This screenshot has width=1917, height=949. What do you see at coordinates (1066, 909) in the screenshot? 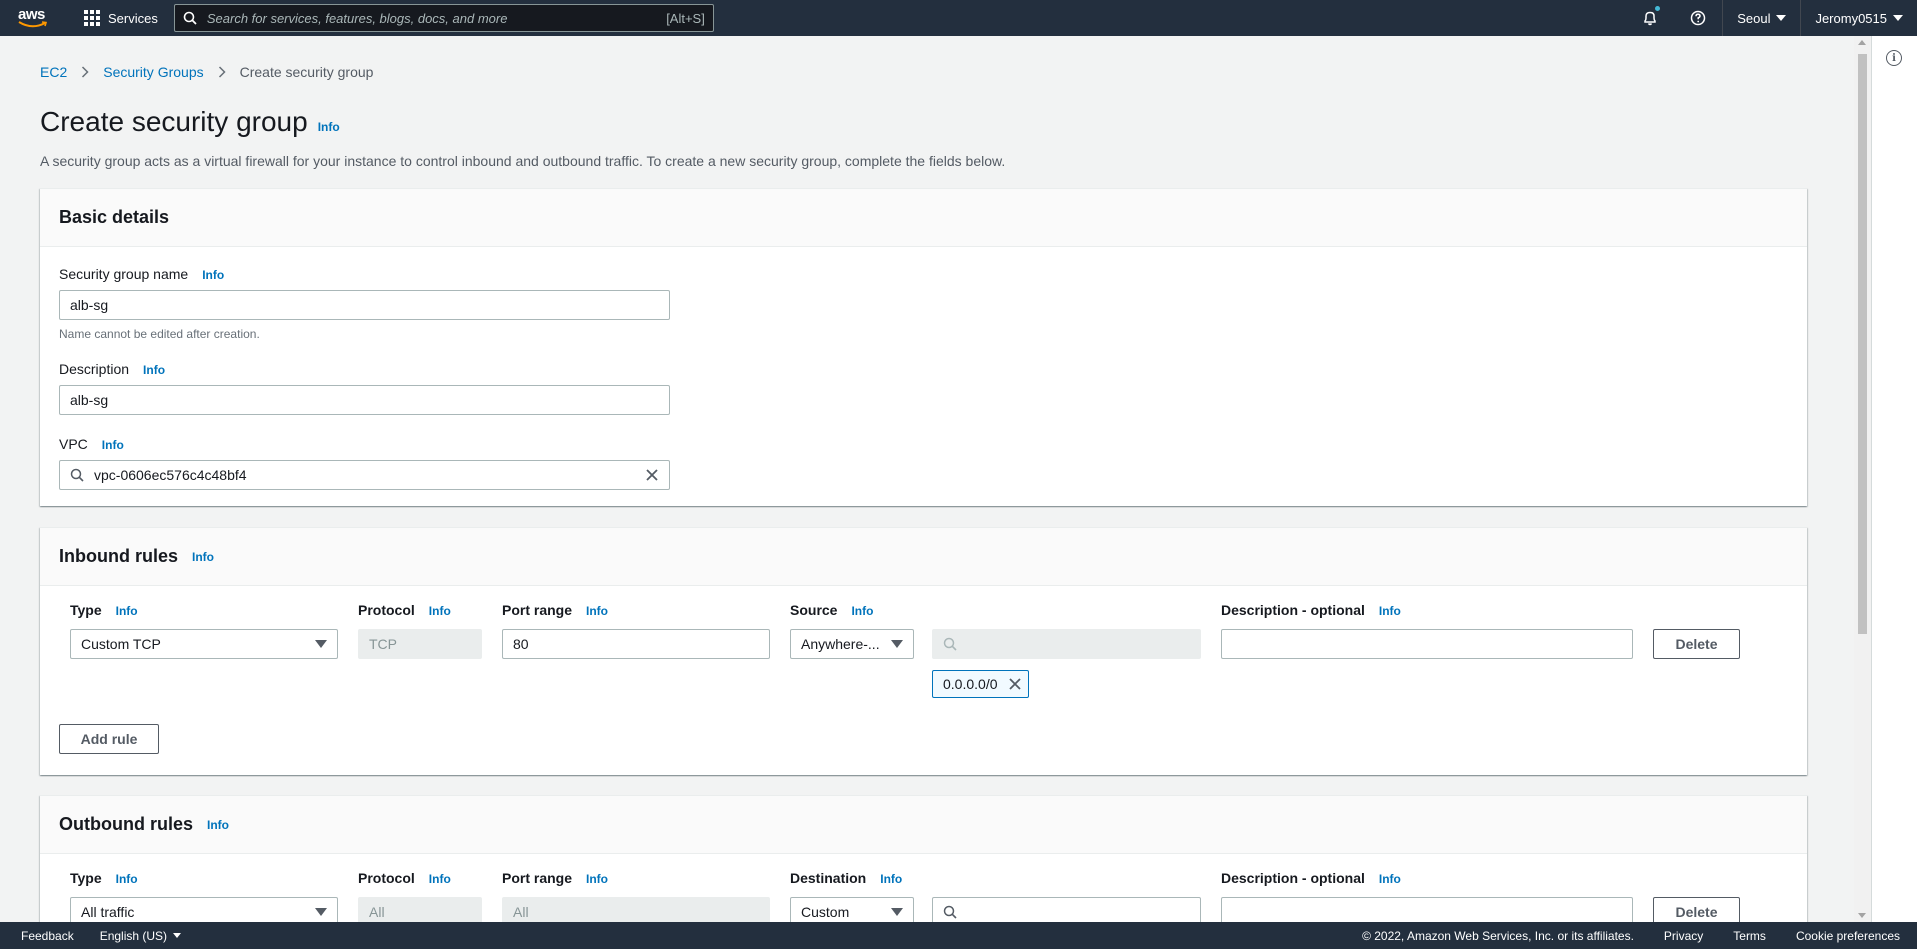
I see `outbound-cidr-search-input` at bounding box center [1066, 909].